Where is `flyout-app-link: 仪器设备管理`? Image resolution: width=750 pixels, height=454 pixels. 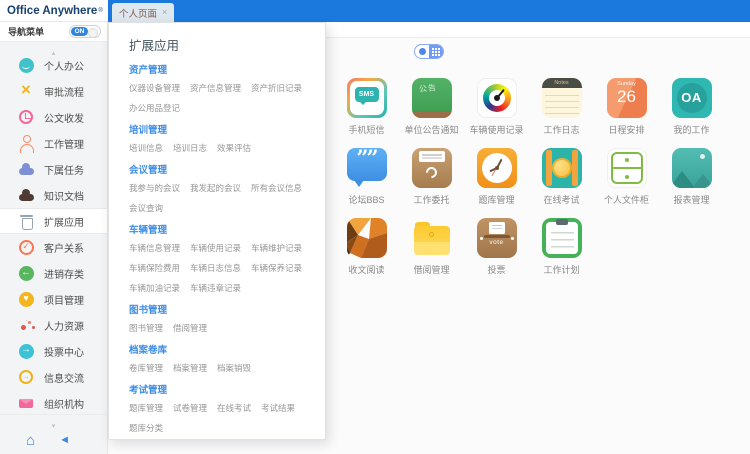
flyout-app-link: 仪器设备管理 is located at coordinates (154, 88).